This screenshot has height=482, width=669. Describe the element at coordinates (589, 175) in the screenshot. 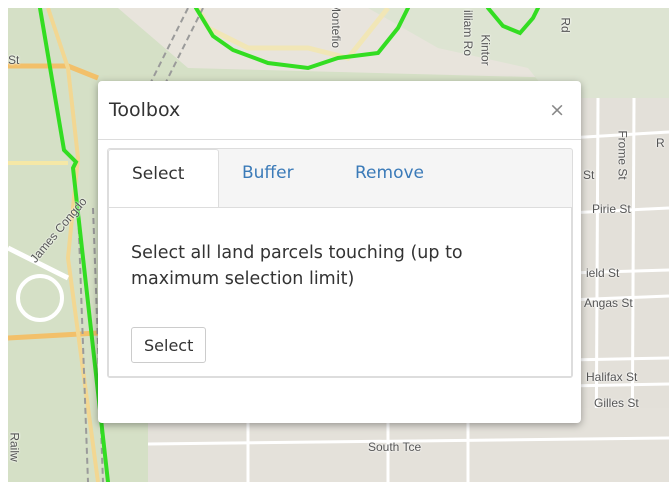

I see `street-label-st-right: St` at that location.